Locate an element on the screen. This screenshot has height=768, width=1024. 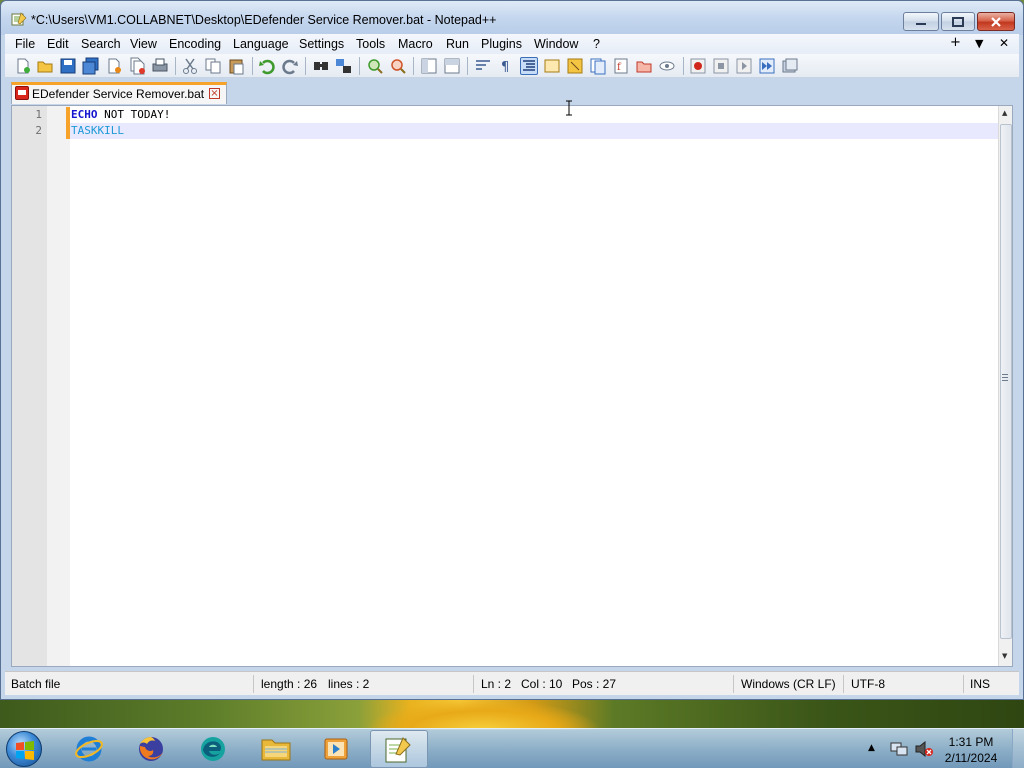
minimize-icon is located at coordinates (921, 23).